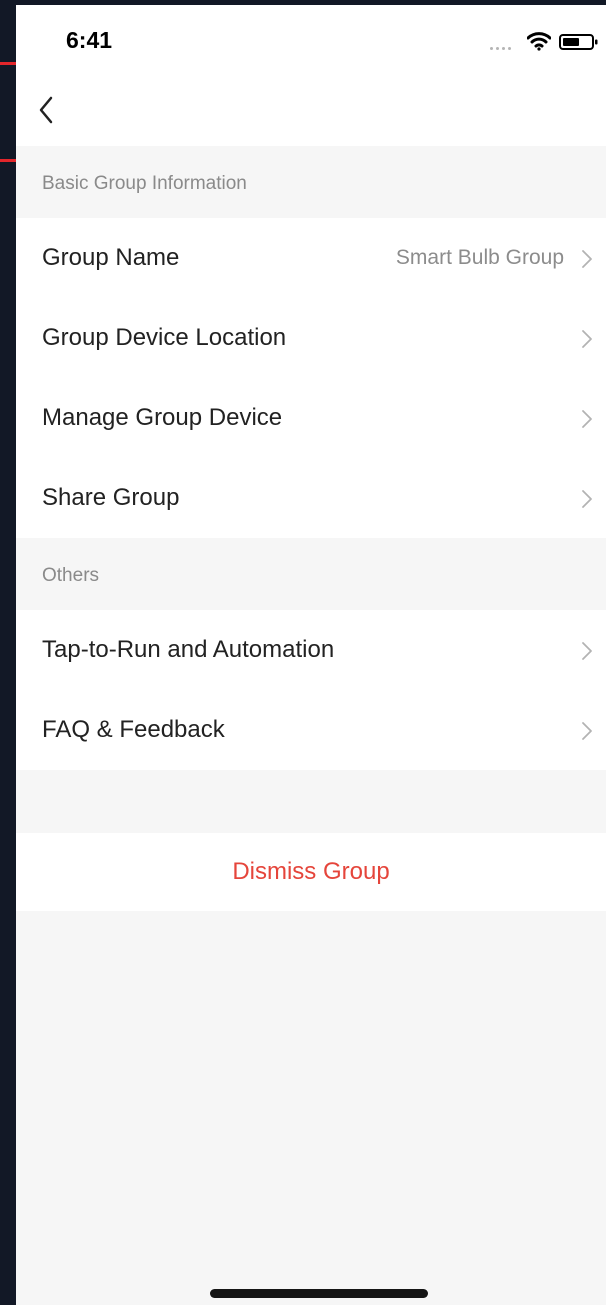 The height and width of the screenshot is (1305, 606). I want to click on group-device-location-row: Group Device Location, so click(311, 338).